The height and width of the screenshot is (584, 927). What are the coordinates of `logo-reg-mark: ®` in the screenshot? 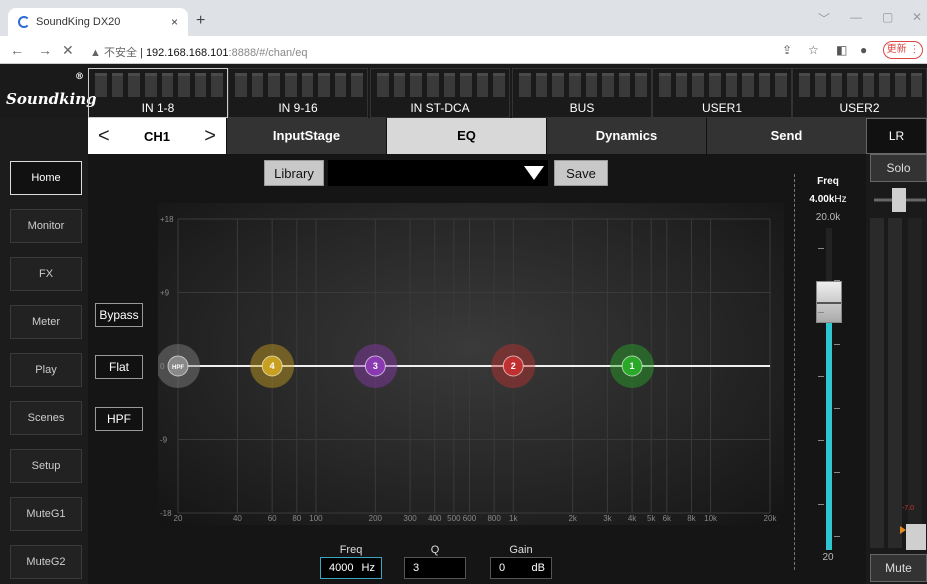 It's located at (79, 77).